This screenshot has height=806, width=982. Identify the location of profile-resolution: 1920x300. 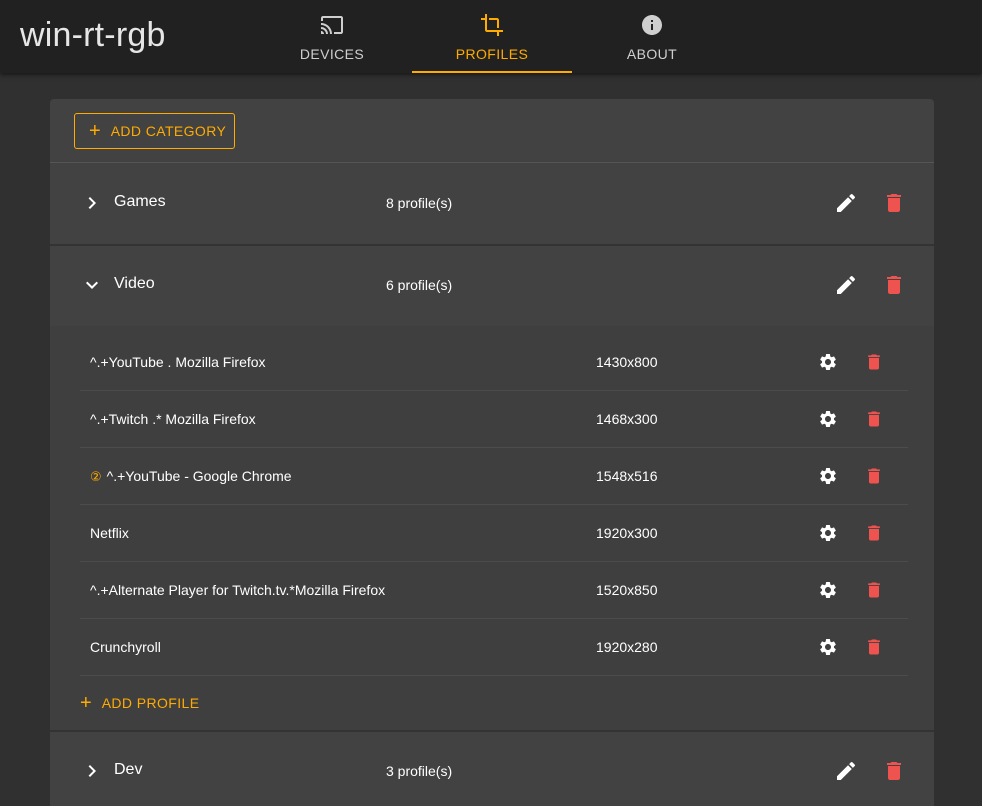
(627, 533).